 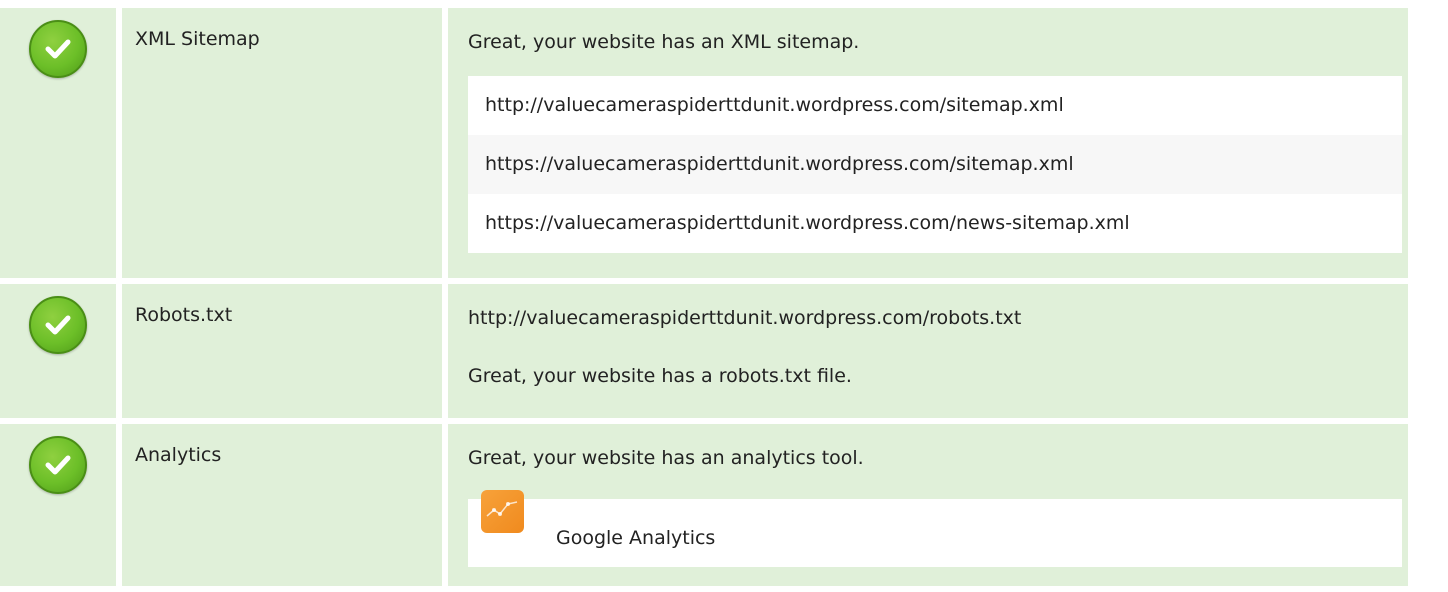 What do you see at coordinates (636, 538) in the screenshot?
I see `analytics-tool-name: Google Analytics` at bounding box center [636, 538].